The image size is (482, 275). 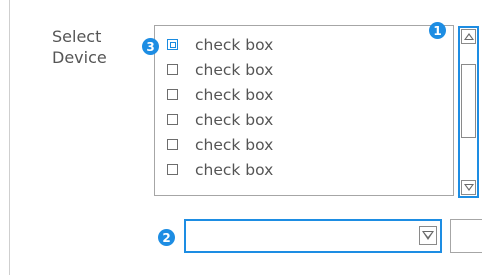 What do you see at coordinates (437, 30) in the screenshot?
I see `callout-badge-scrollbar: 1` at bounding box center [437, 30].